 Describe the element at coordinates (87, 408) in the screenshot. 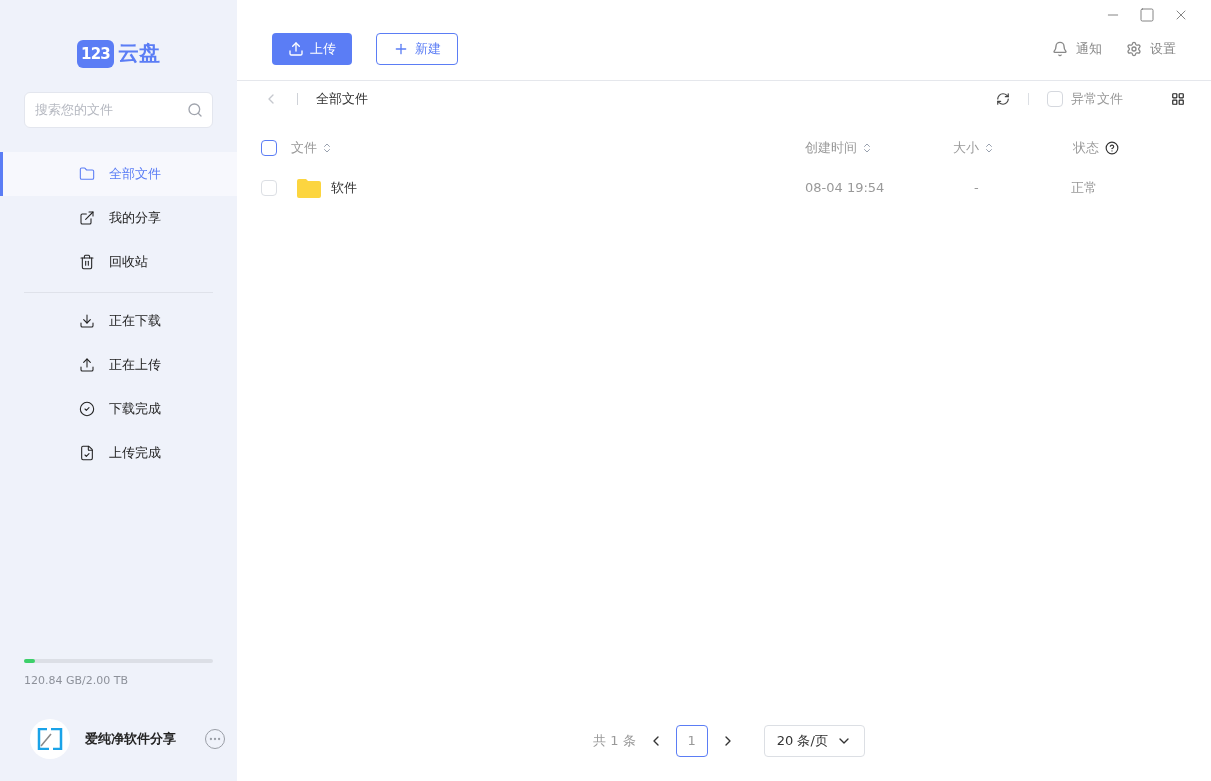

I see `check-circle-icon` at that location.